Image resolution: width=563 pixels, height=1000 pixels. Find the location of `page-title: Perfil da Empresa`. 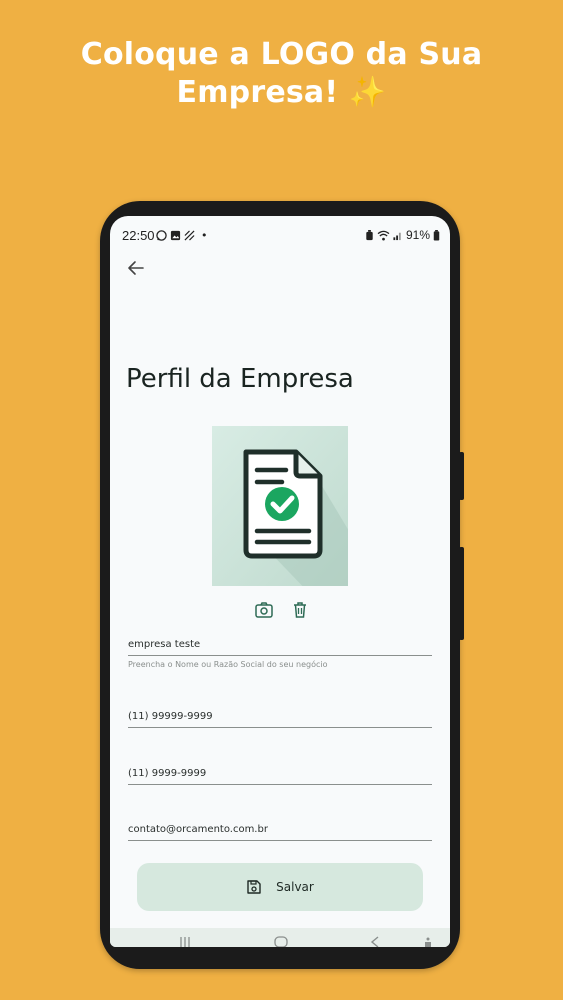

page-title: Perfil da Empresa is located at coordinates (240, 379).